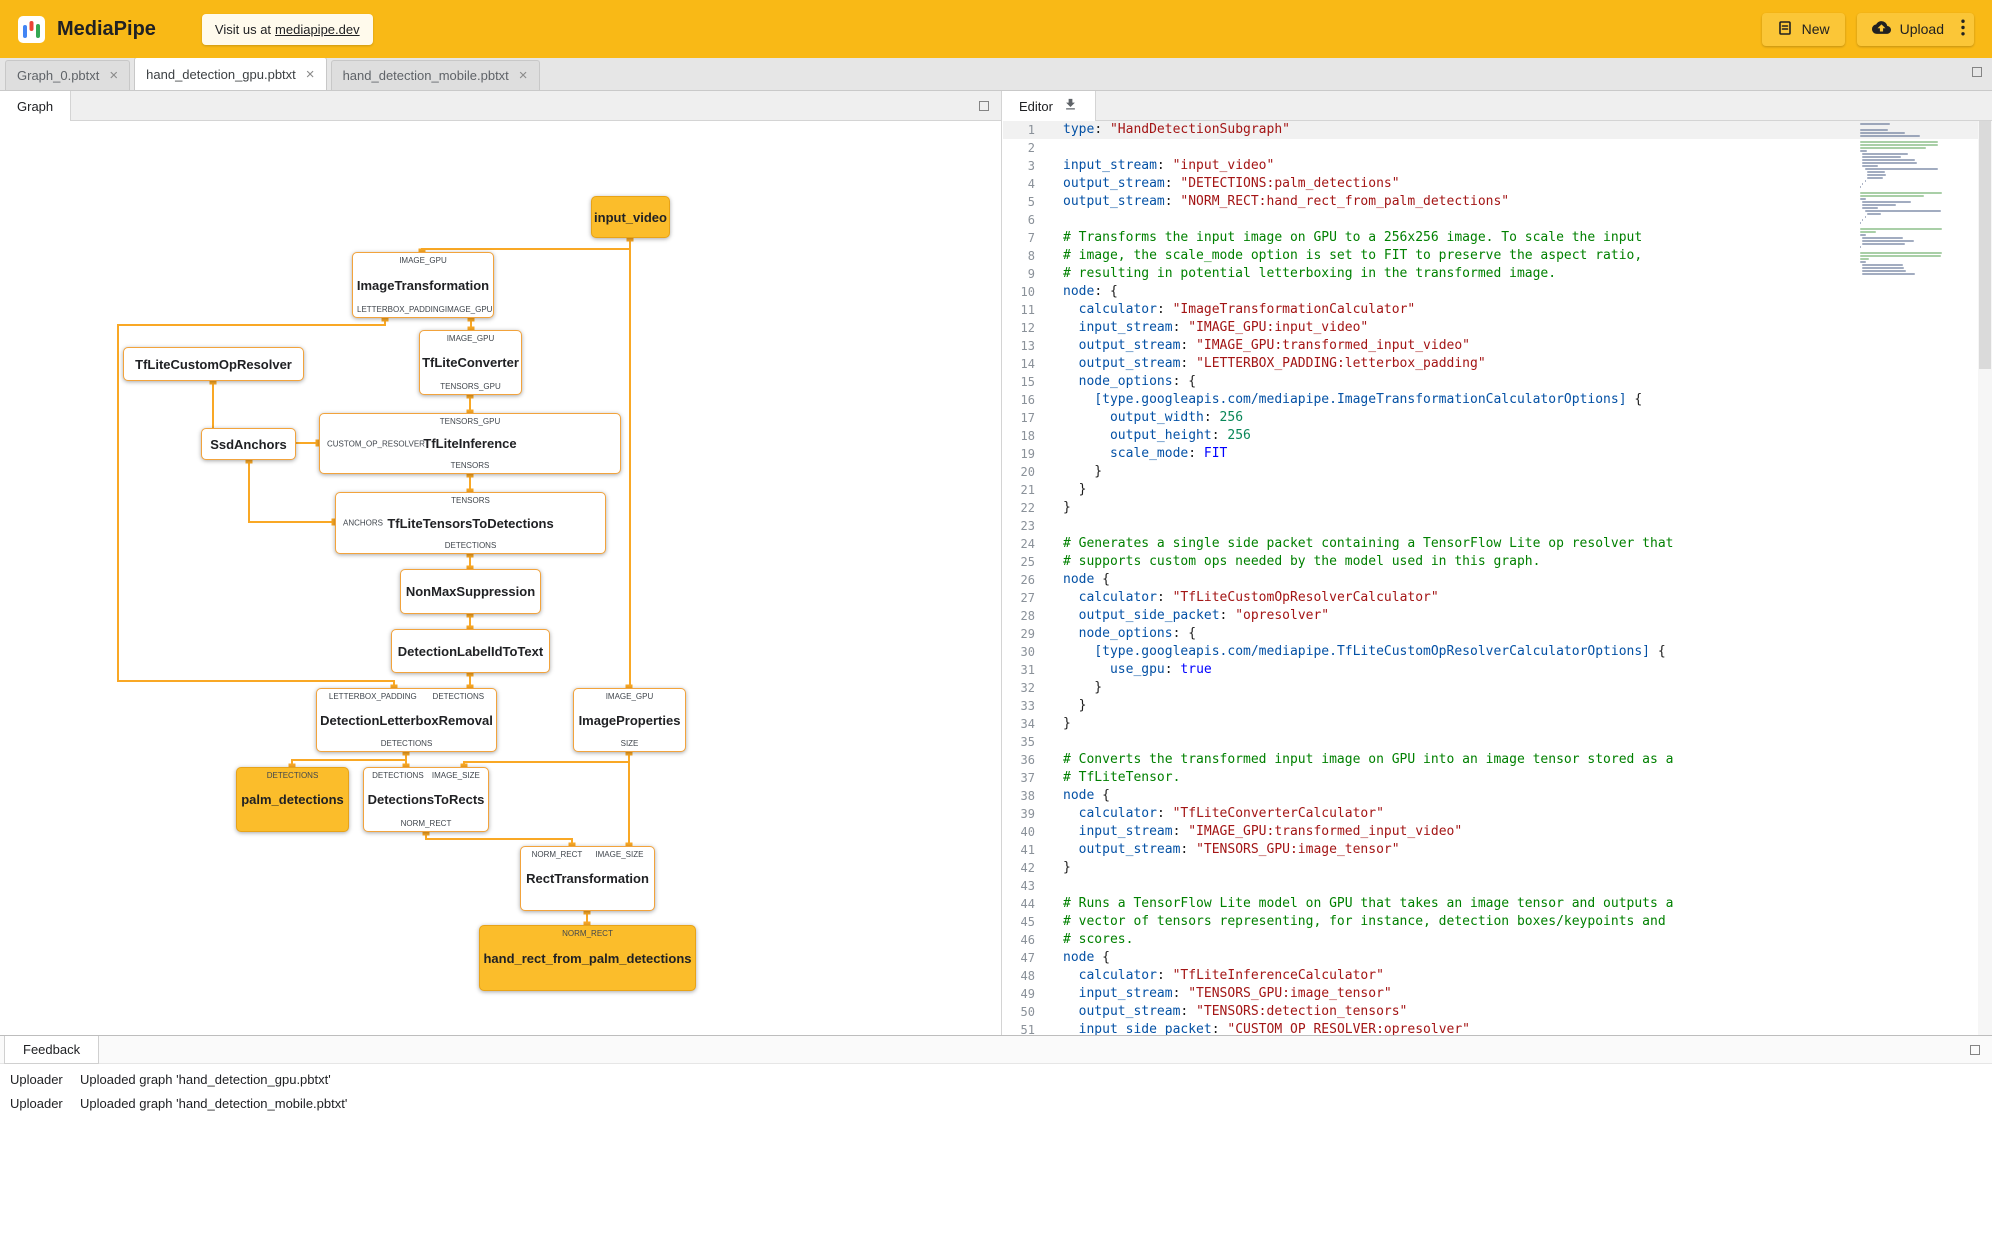 Image resolution: width=1992 pixels, height=1242 pixels. What do you see at coordinates (1027, 958) in the screenshot?
I see `line-number: 47` at bounding box center [1027, 958].